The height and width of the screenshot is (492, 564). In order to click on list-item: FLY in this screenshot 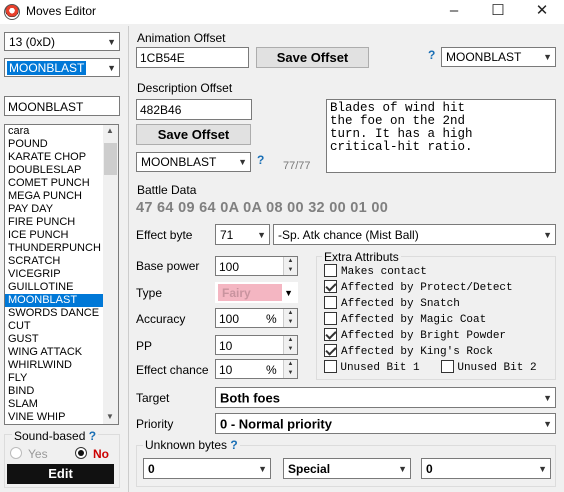, I will do `click(61, 378)`.